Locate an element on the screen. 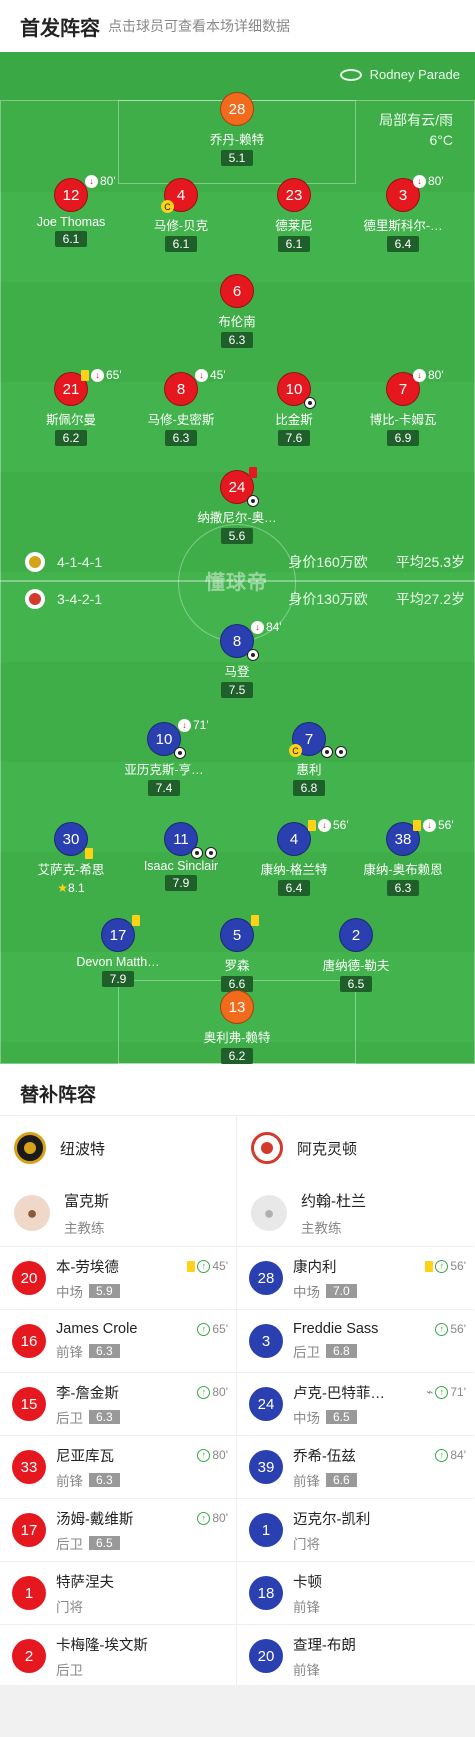 The width and height of the screenshot is (475, 1737). page-subtitle: 点击球员可查看本场详细数据 is located at coordinates (199, 26).